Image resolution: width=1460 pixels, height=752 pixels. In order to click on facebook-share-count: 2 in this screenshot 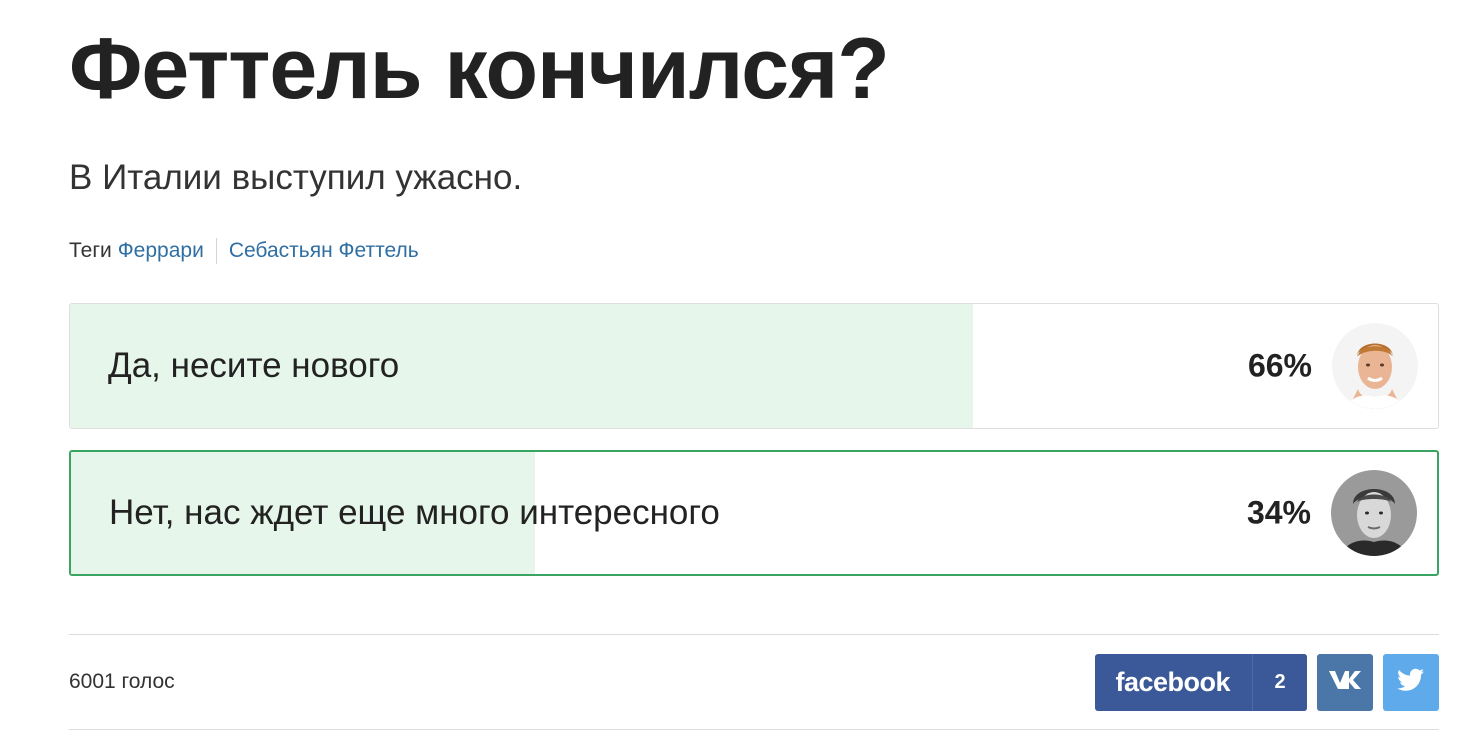, I will do `click(1279, 682)`.